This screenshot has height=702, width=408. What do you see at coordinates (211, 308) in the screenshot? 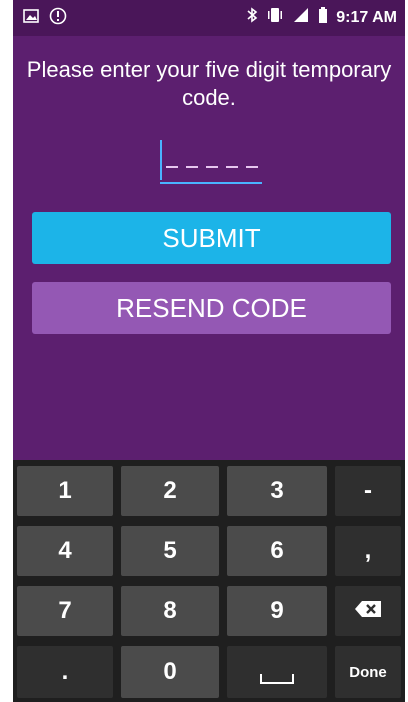
I see `resend-code-button: RESEND CODE` at bounding box center [211, 308].